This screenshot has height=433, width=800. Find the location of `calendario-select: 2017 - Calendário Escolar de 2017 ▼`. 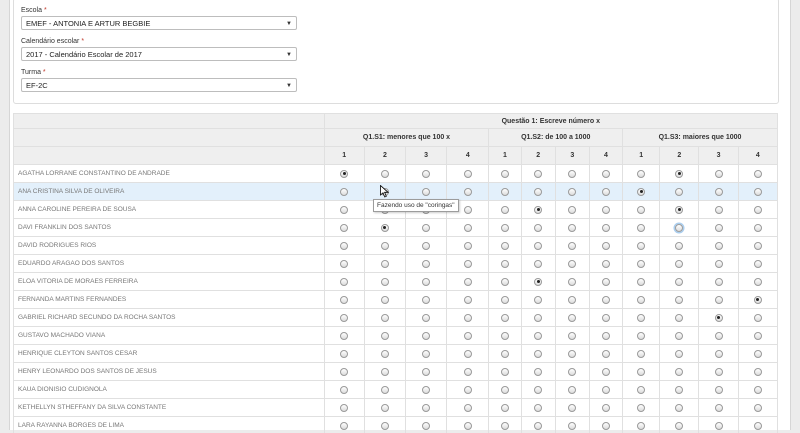

calendario-select: 2017 - Calendário Escolar de 2017 ▼ is located at coordinates (159, 54).